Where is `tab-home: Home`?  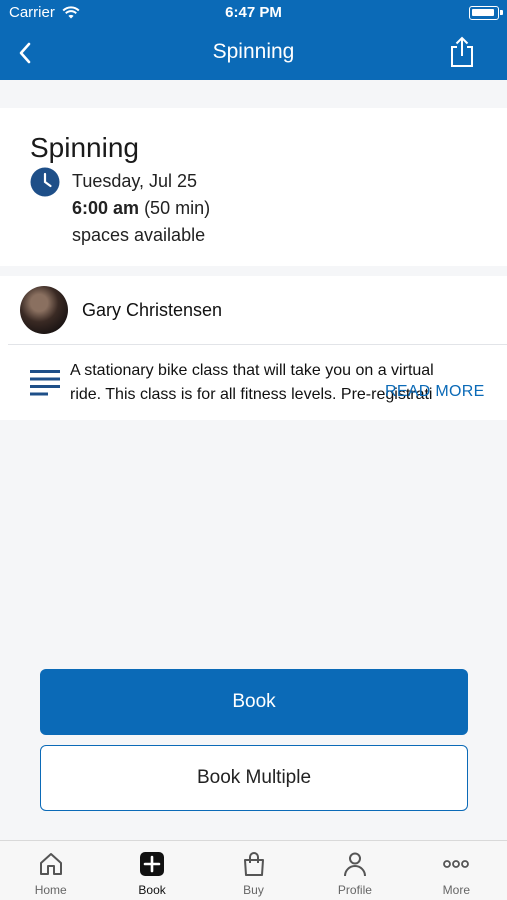 tab-home: Home is located at coordinates (50, 870).